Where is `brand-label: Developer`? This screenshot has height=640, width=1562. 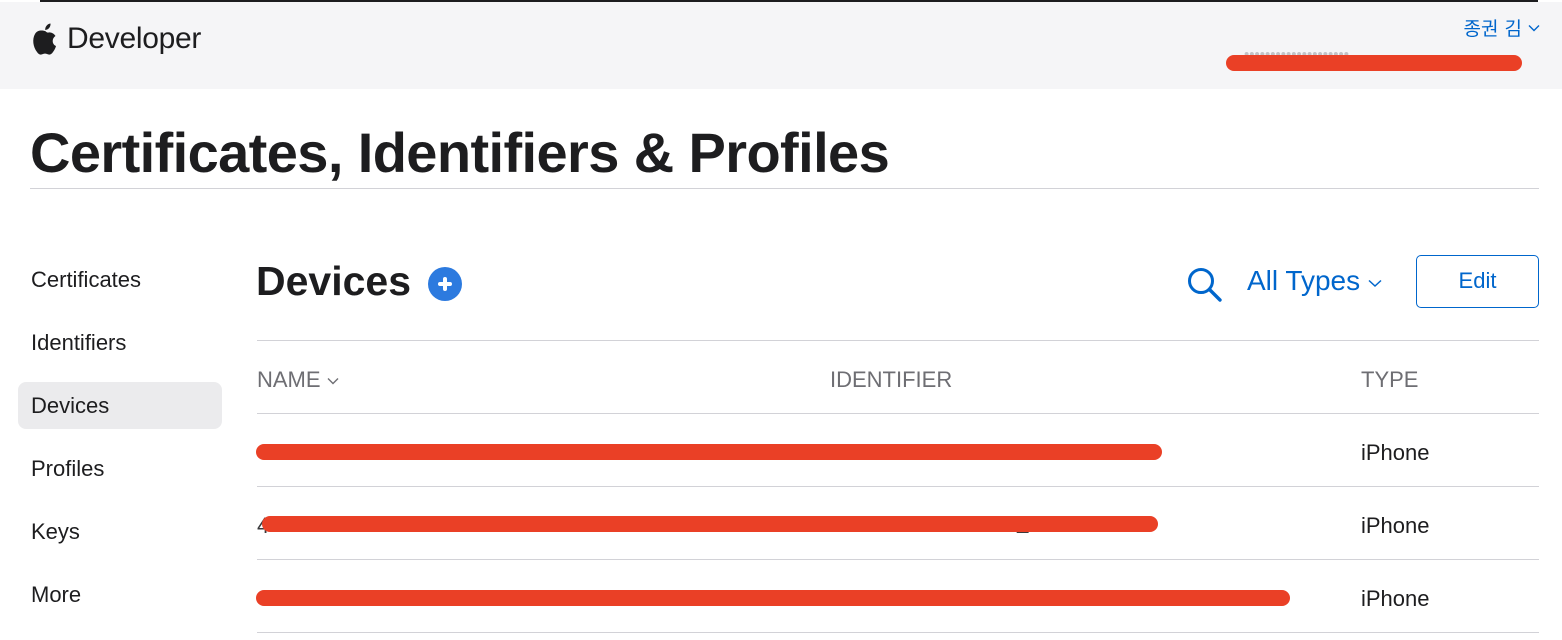 brand-label: Developer is located at coordinates (134, 38).